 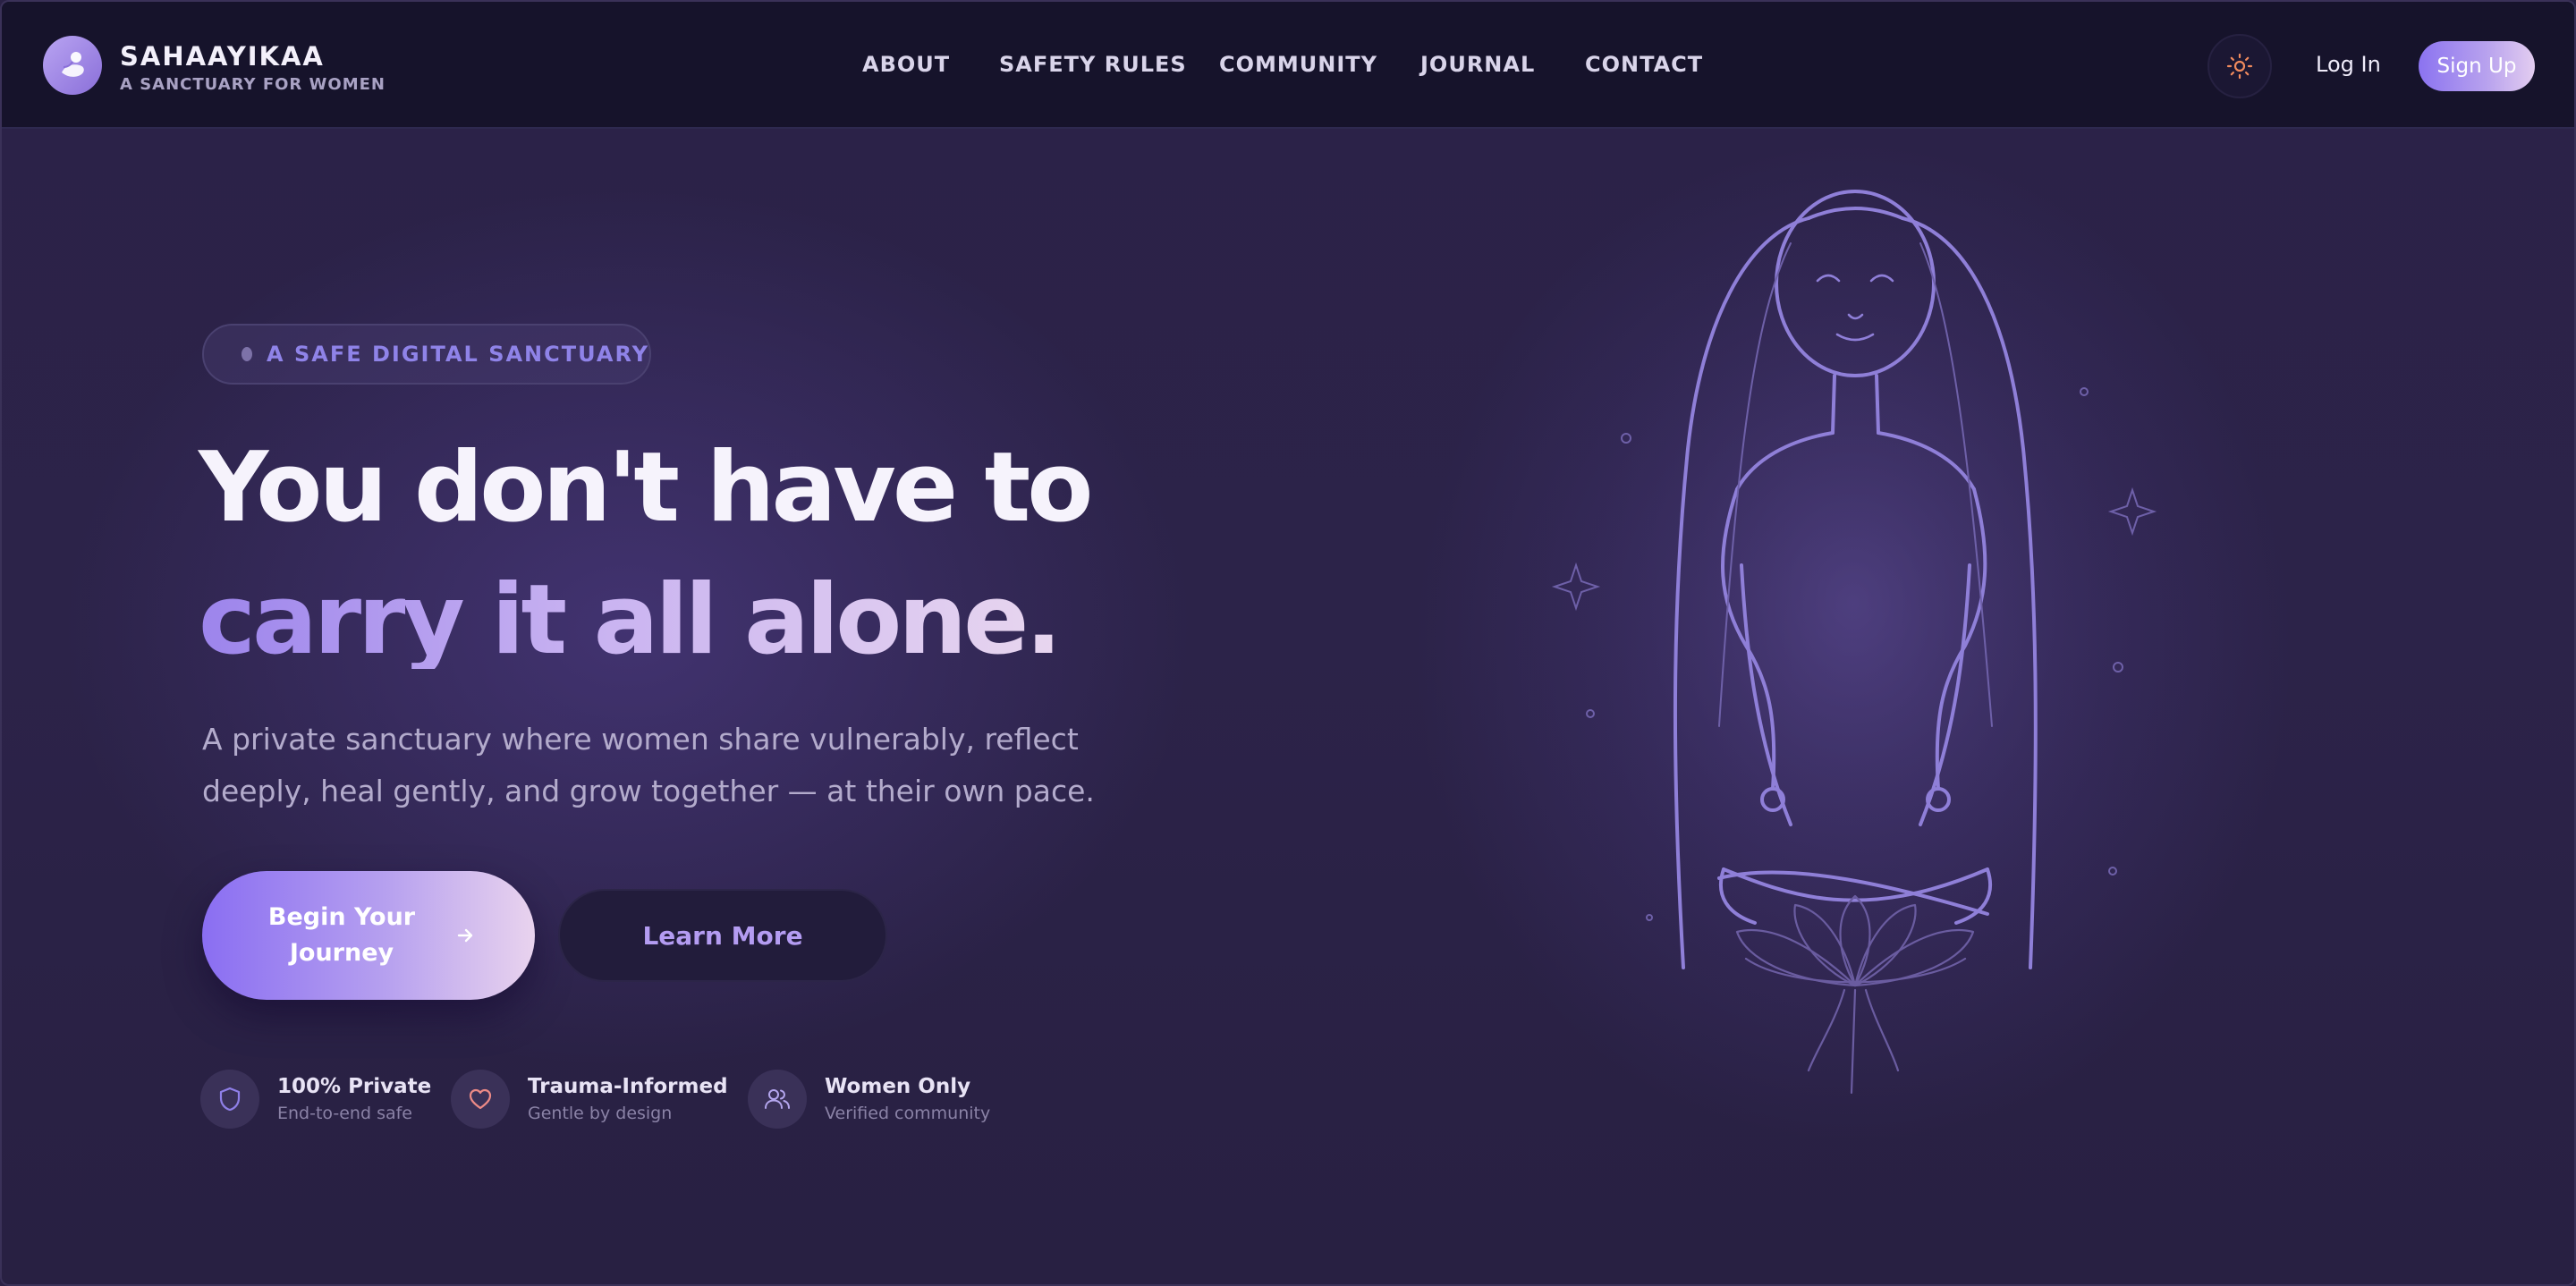 I want to click on brand-name: SAHAAYIKAA, so click(x=222, y=56).